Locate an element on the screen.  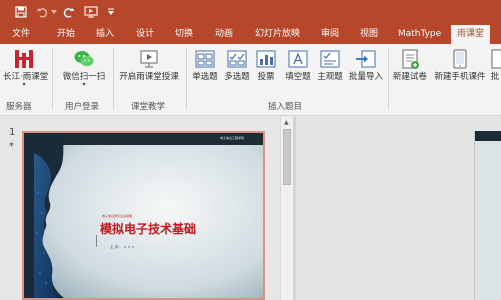
new-paper-button: 新建试卷 is located at coordinates (410, 65).